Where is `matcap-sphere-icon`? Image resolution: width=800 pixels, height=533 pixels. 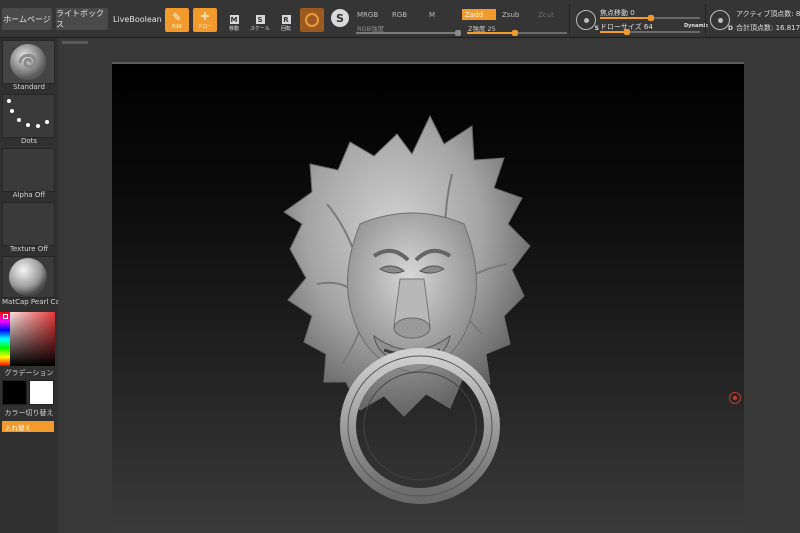 matcap-sphere-icon is located at coordinates (28, 277).